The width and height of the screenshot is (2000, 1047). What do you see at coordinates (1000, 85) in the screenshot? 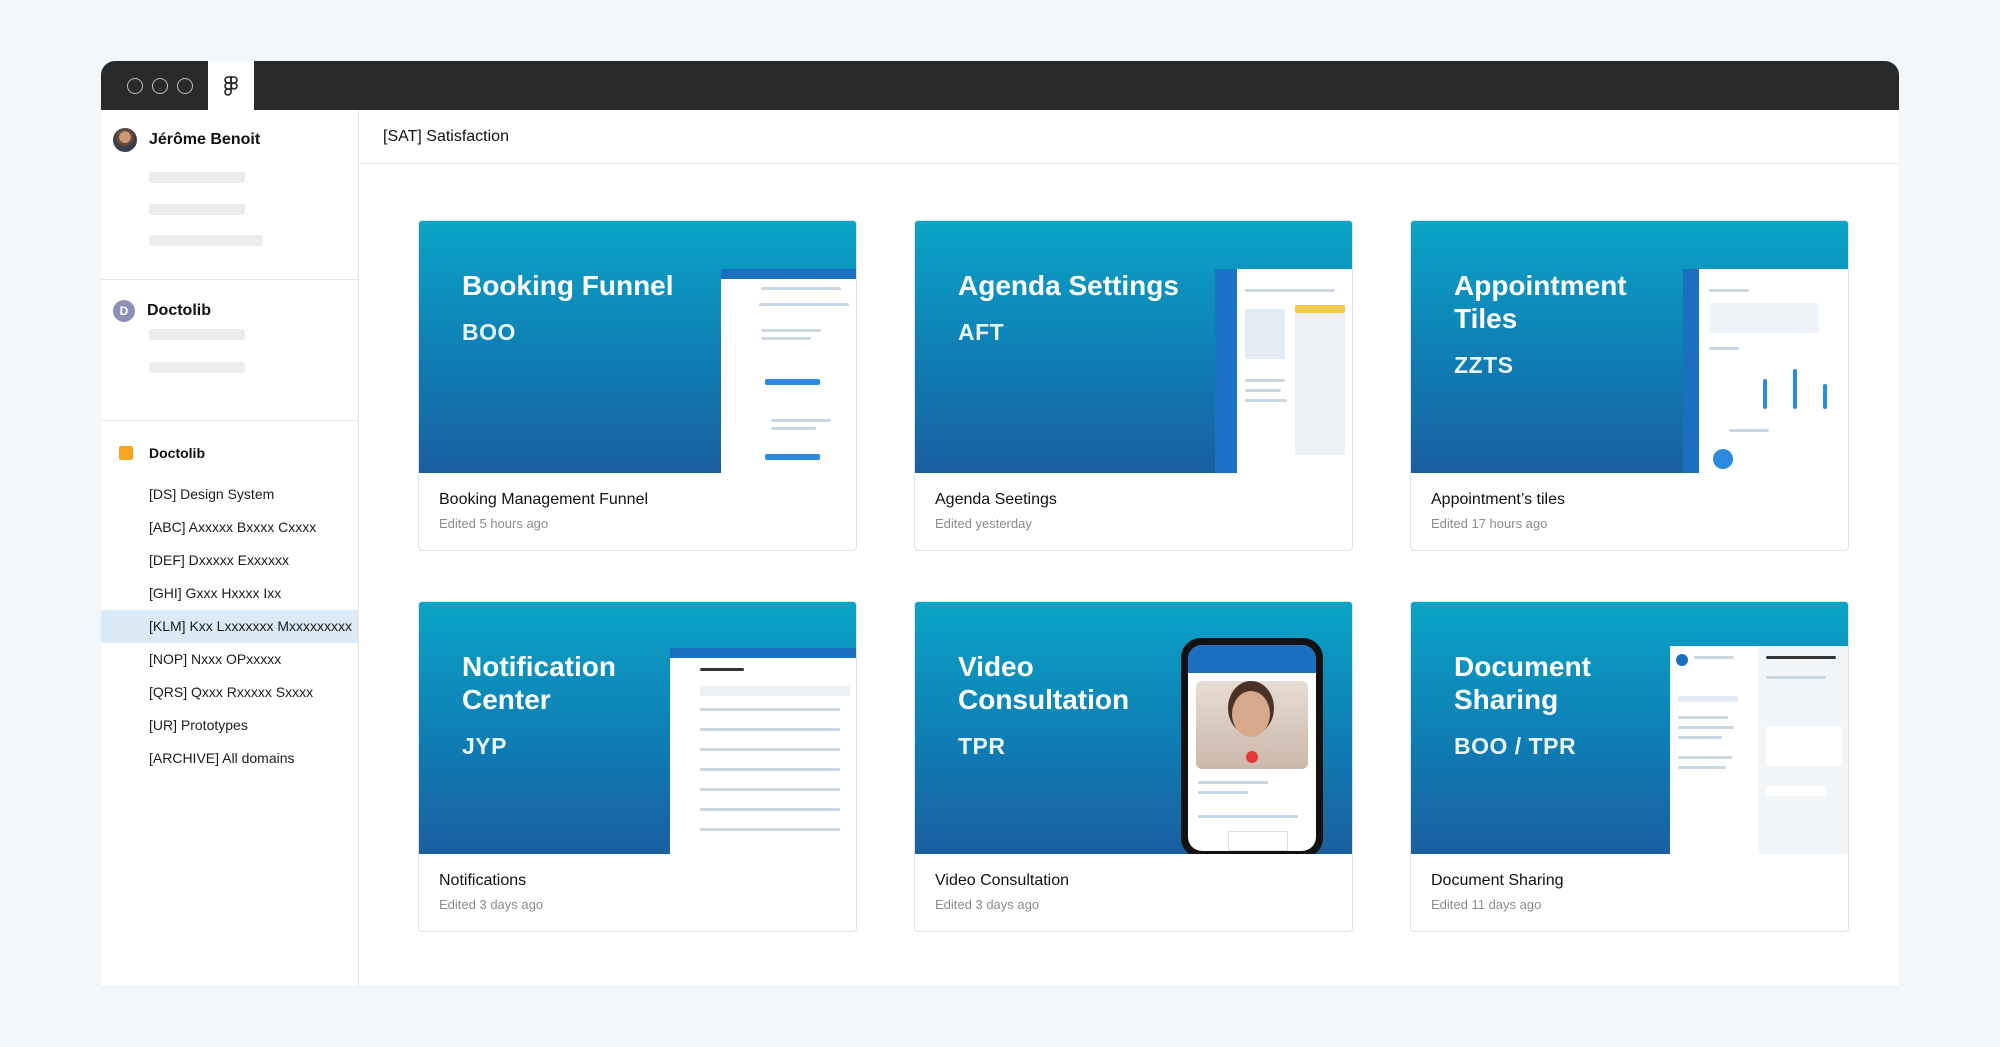
I see `title-bar` at bounding box center [1000, 85].